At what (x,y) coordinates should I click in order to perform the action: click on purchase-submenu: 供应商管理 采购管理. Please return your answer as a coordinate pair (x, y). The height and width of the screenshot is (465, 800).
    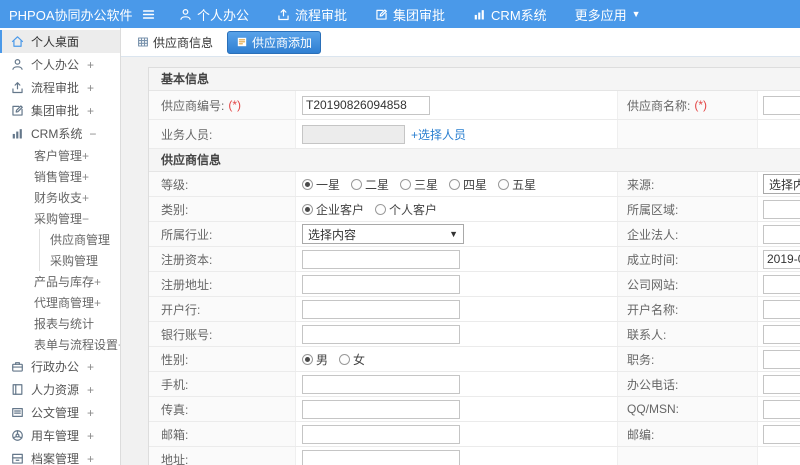
    Looking at the image, I should click on (79, 250).